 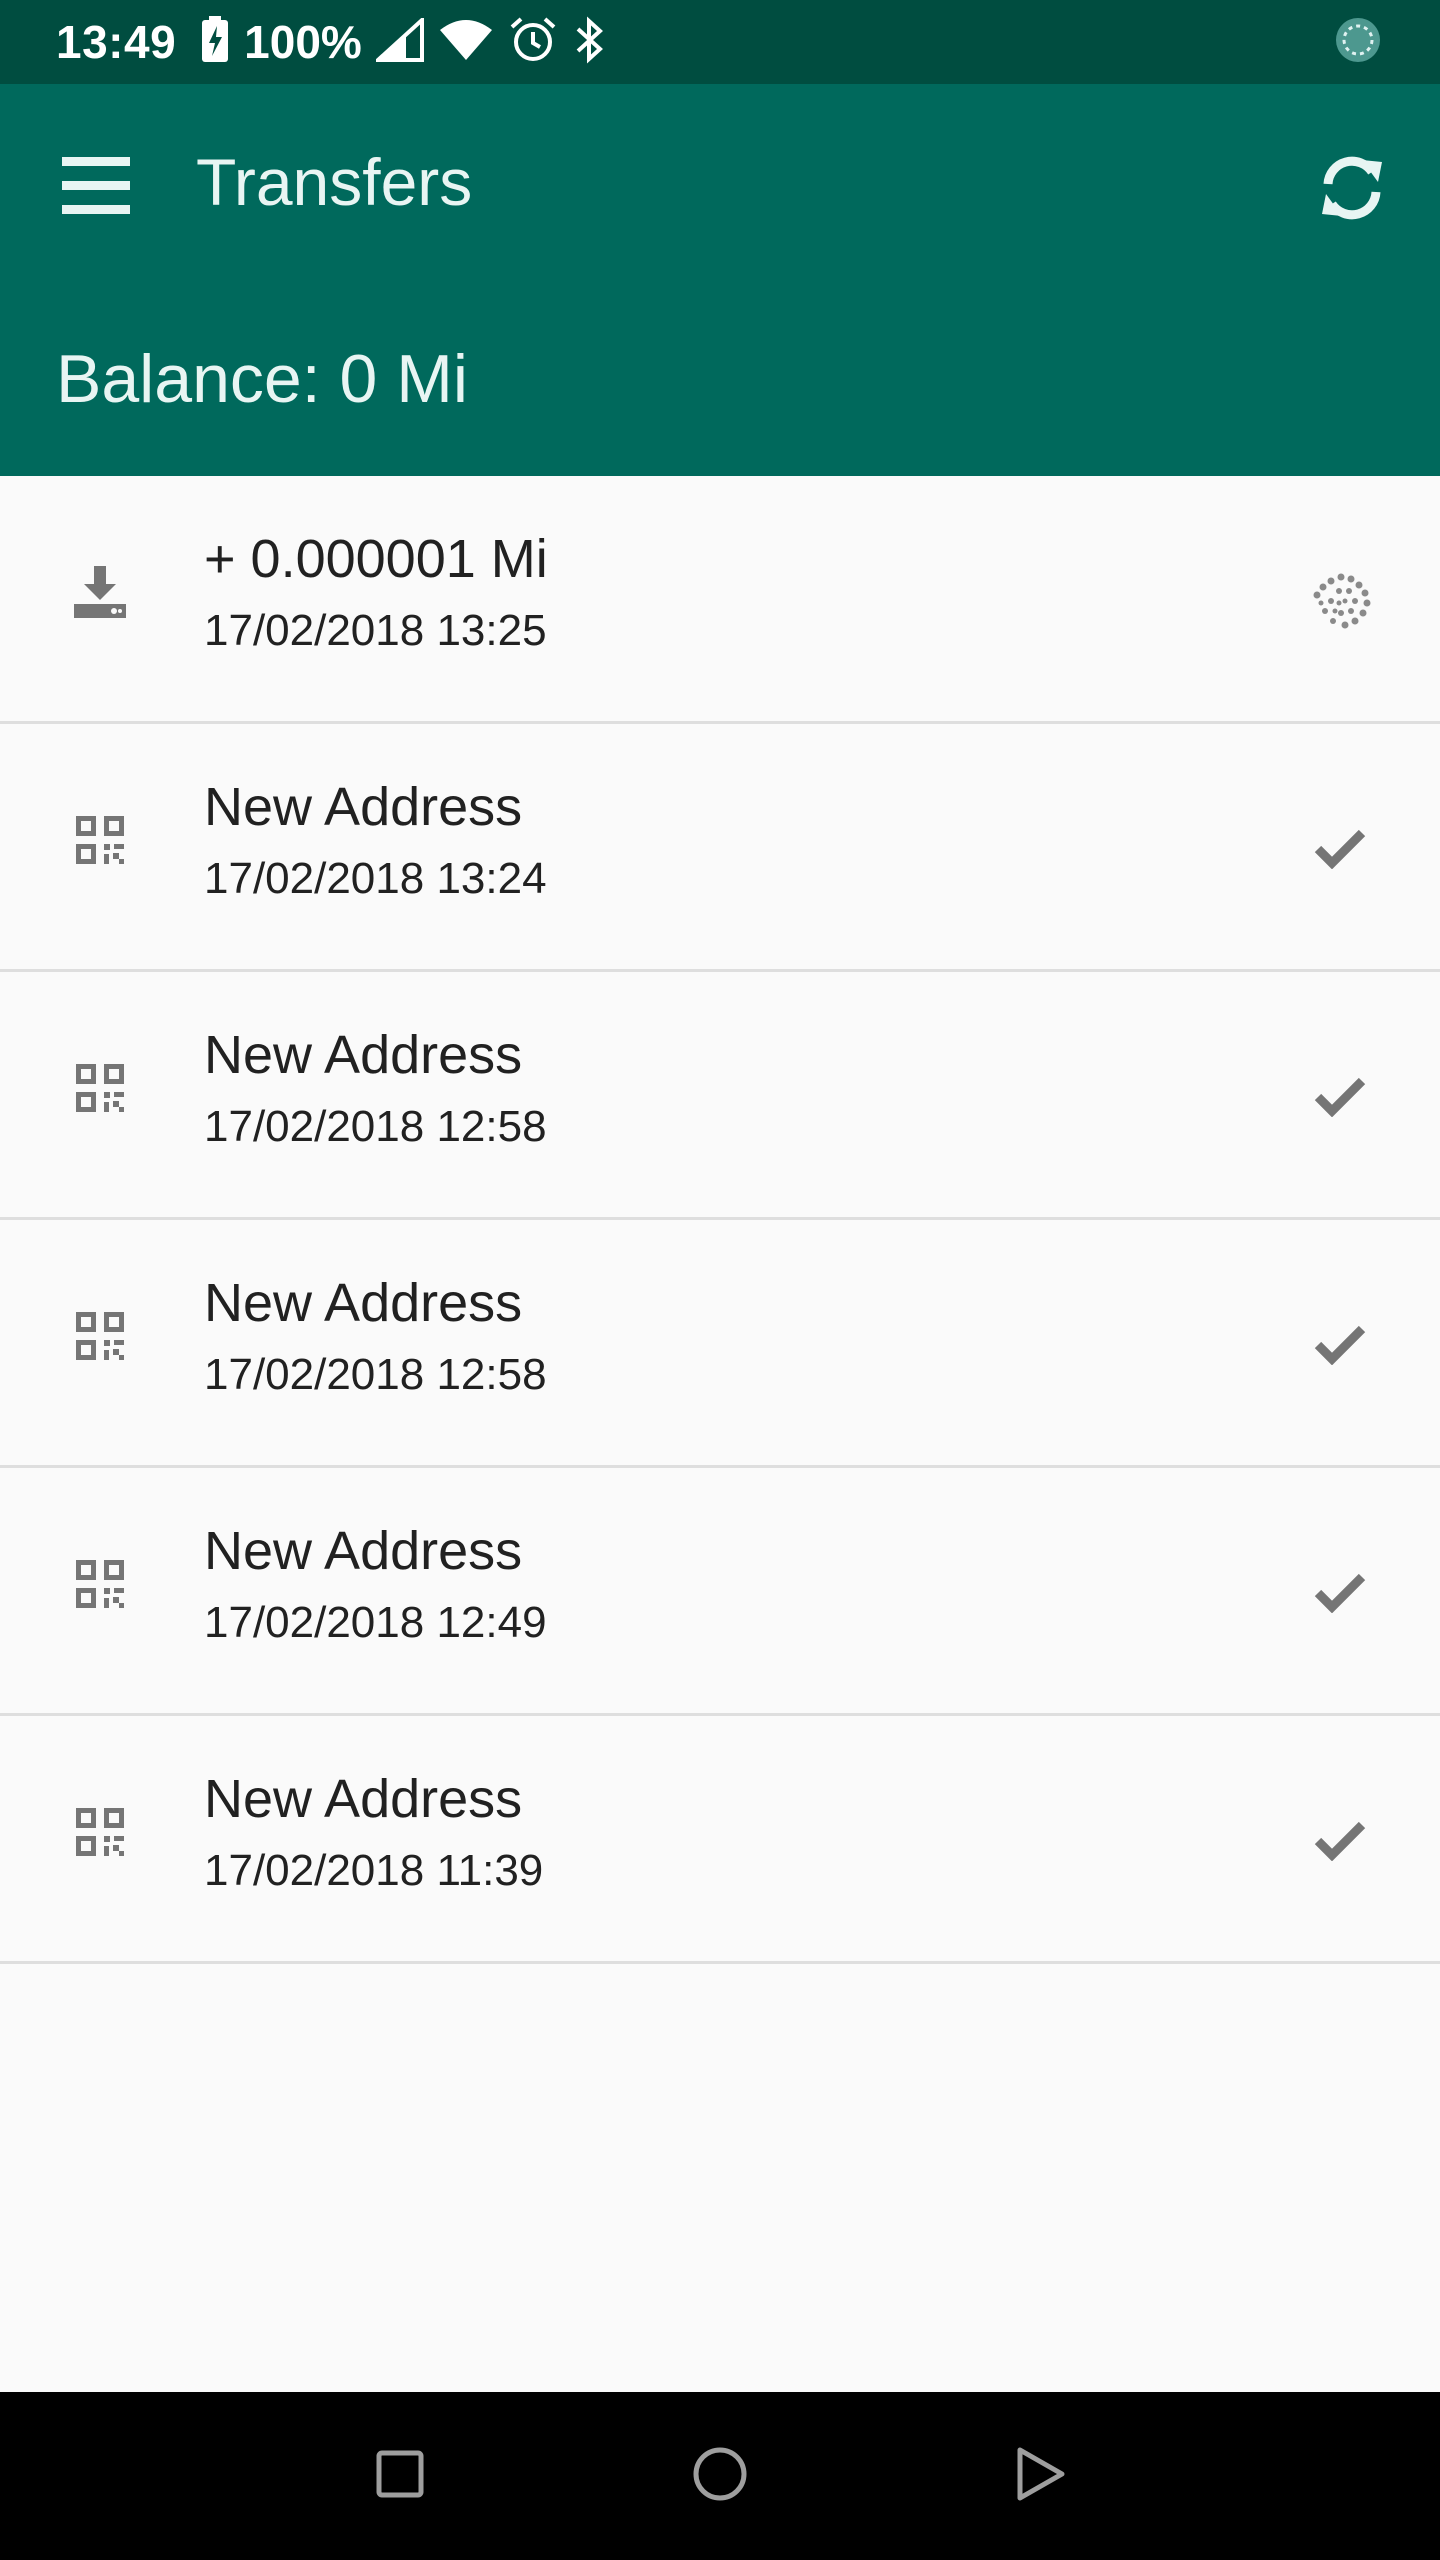 I want to click on status-icons: 100%, so click(x=404, y=42).